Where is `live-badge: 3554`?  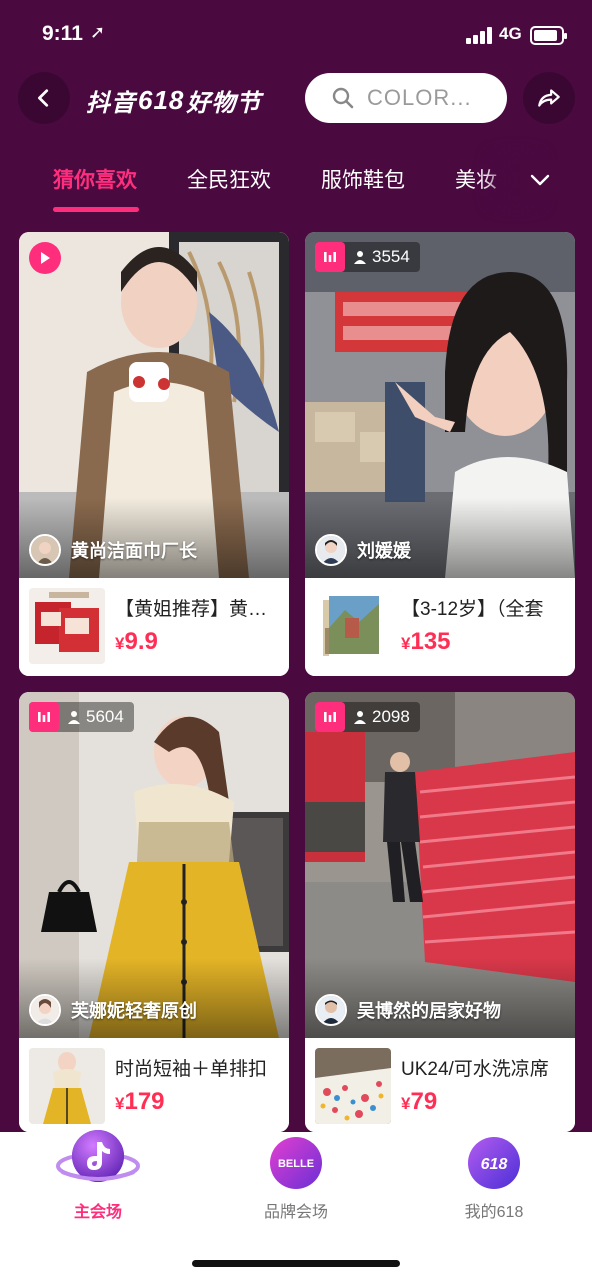
live-badge: 3554 is located at coordinates (367, 257).